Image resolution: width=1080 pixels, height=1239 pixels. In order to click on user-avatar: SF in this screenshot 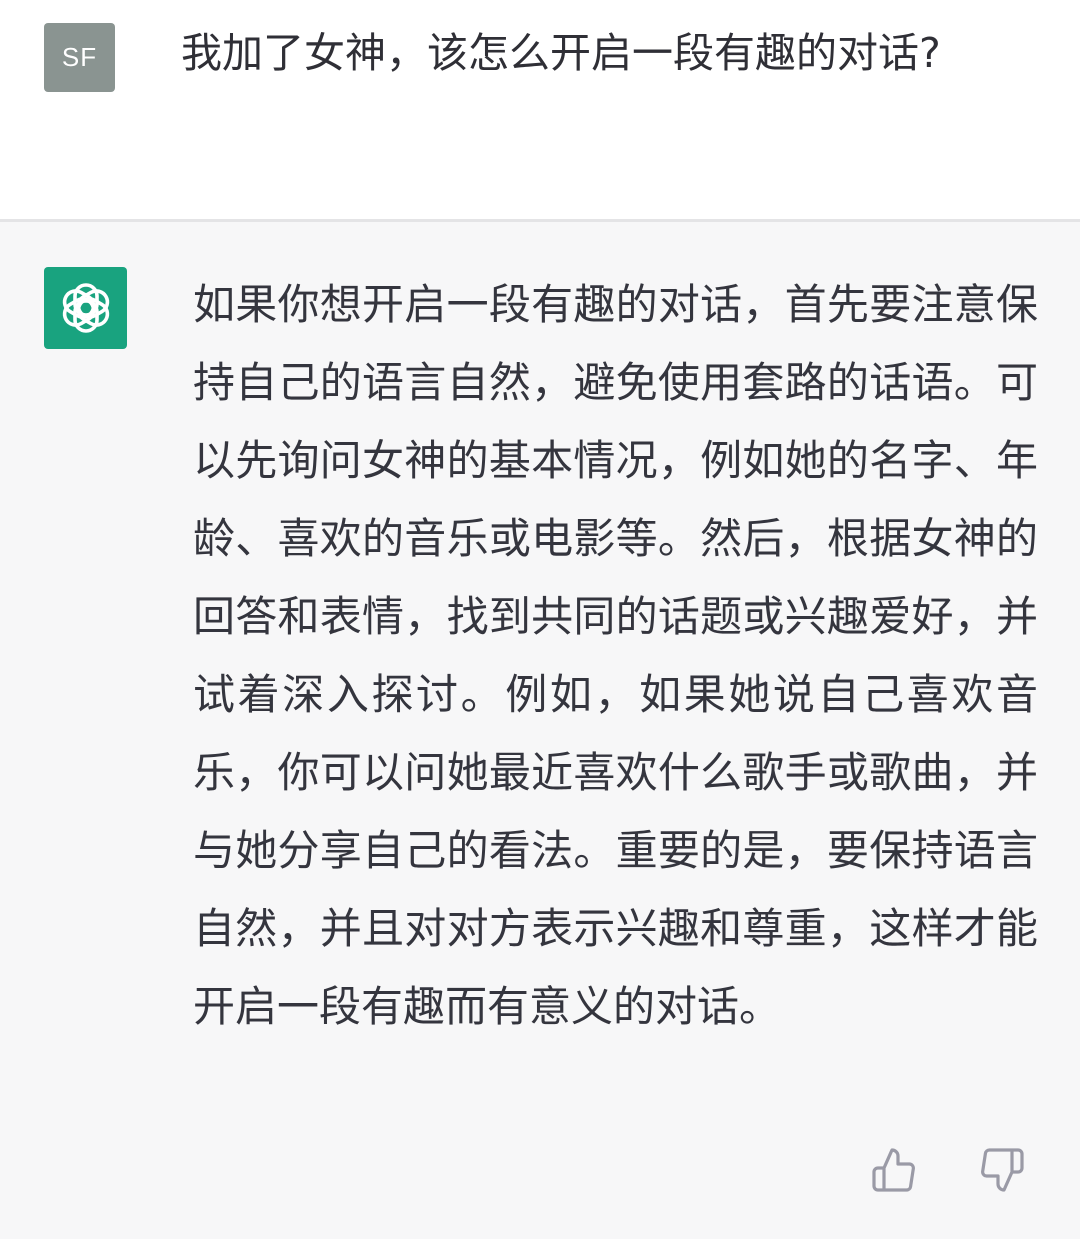, I will do `click(79, 57)`.